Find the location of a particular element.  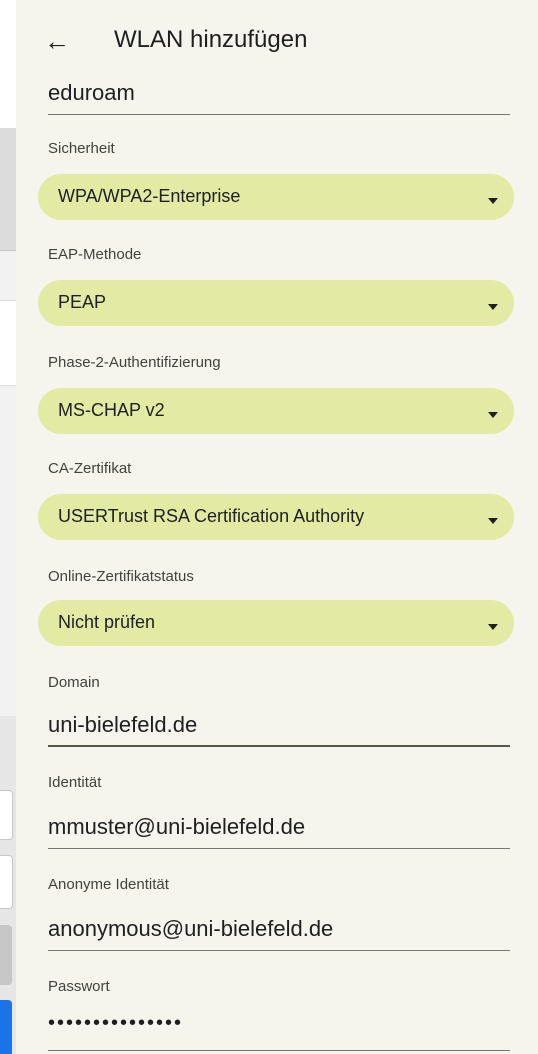

ca-certificate-value: USERTrust RSA Certification Authority is located at coordinates (211, 516).